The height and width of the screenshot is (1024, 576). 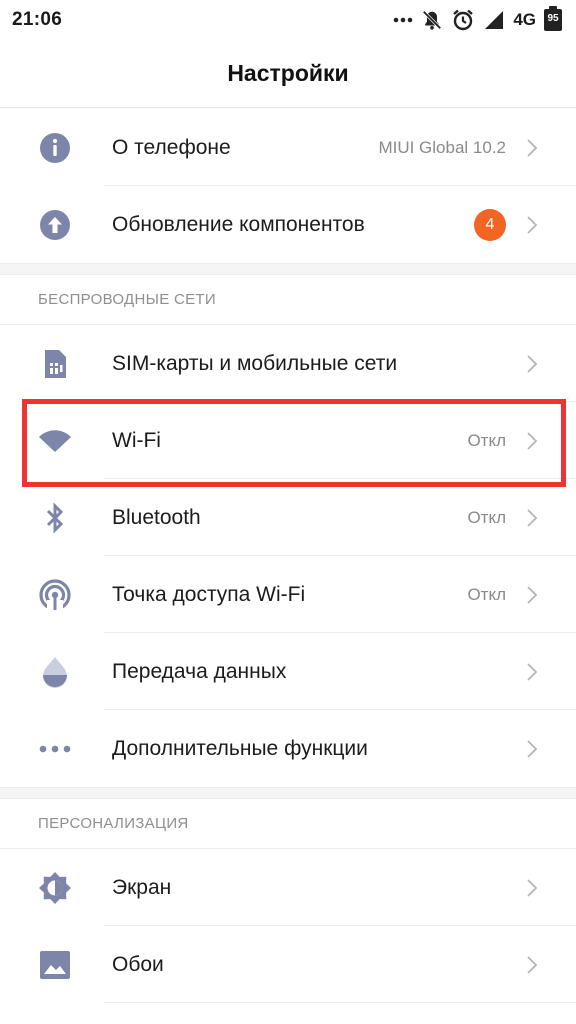 What do you see at coordinates (55, 749) in the screenshot?
I see `more-icon` at bounding box center [55, 749].